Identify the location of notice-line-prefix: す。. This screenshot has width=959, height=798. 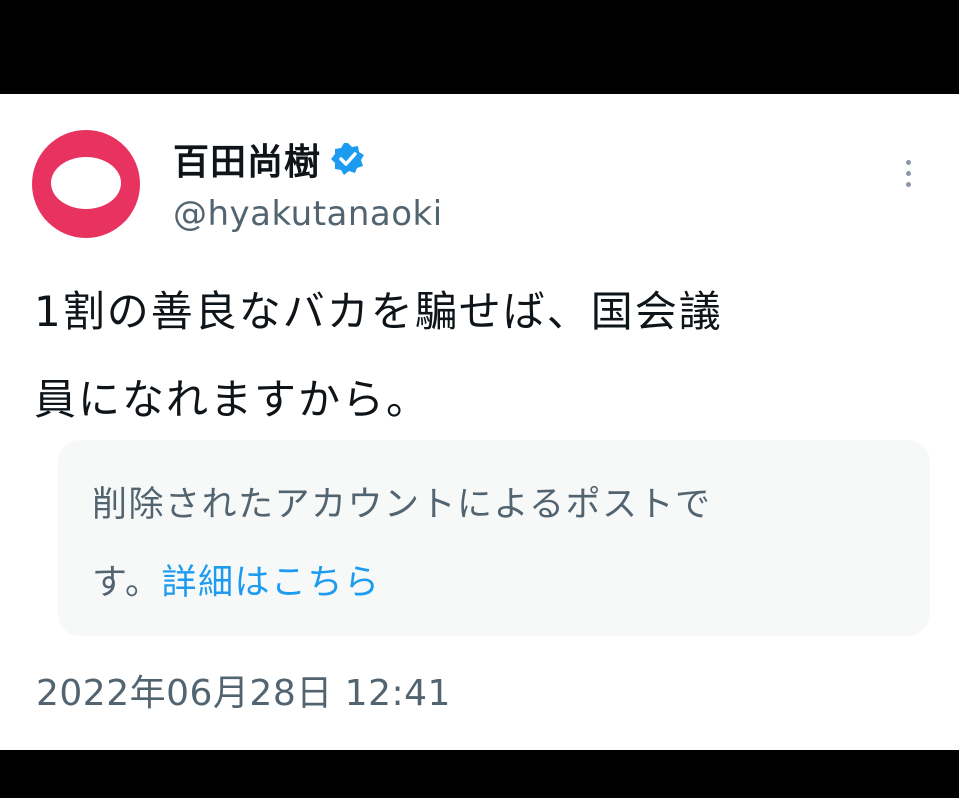
(127, 583).